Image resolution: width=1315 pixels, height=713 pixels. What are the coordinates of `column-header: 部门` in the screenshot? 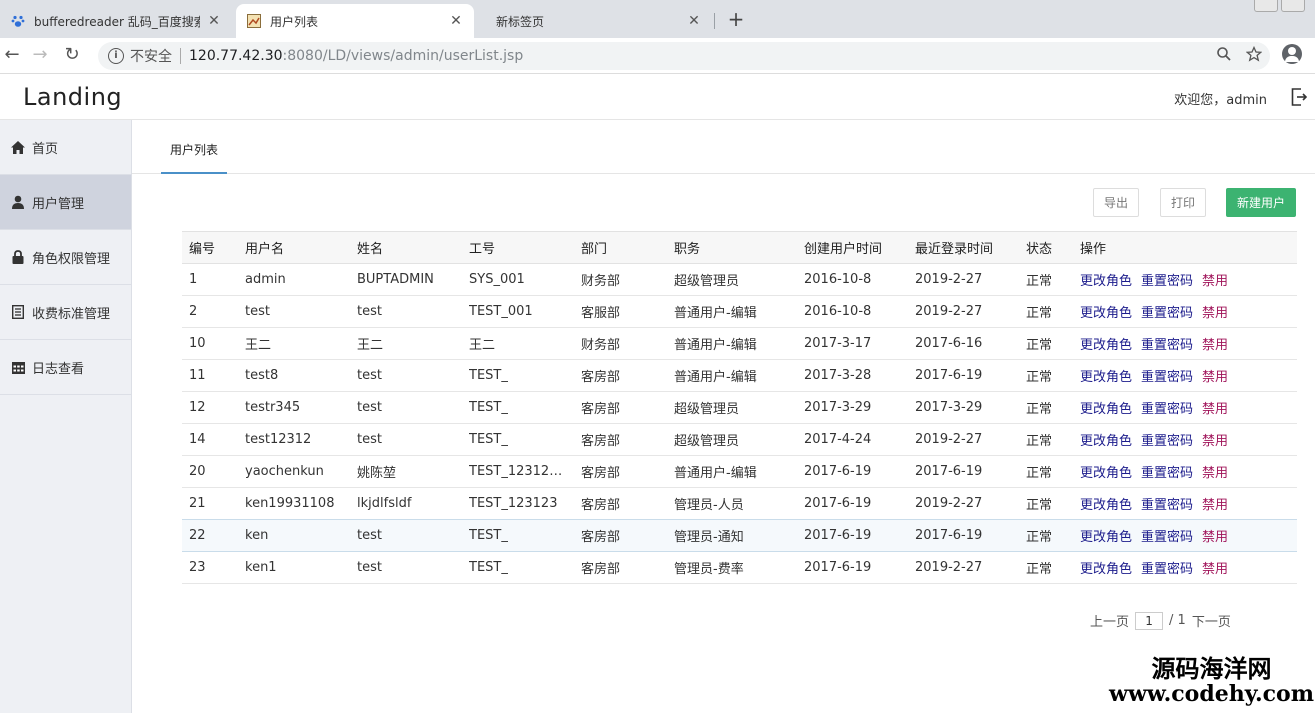 It's located at (620, 247).